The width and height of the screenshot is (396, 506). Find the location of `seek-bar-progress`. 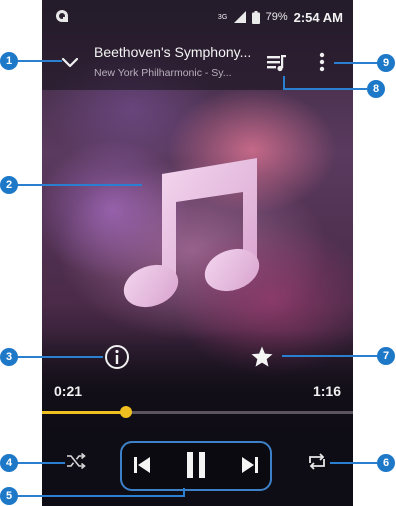

seek-bar-progress is located at coordinates (84, 412).